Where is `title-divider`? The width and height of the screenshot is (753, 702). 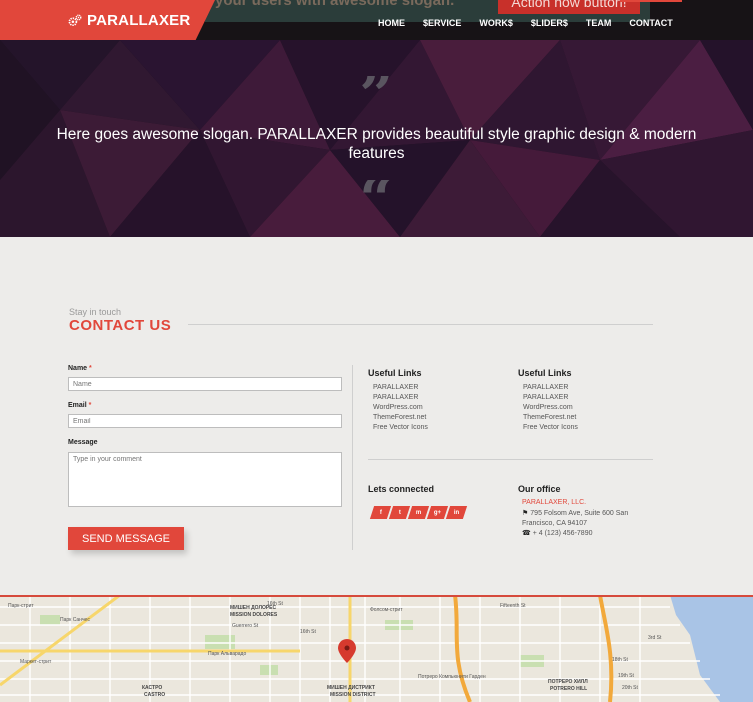 title-divider is located at coordinates (420, 324).